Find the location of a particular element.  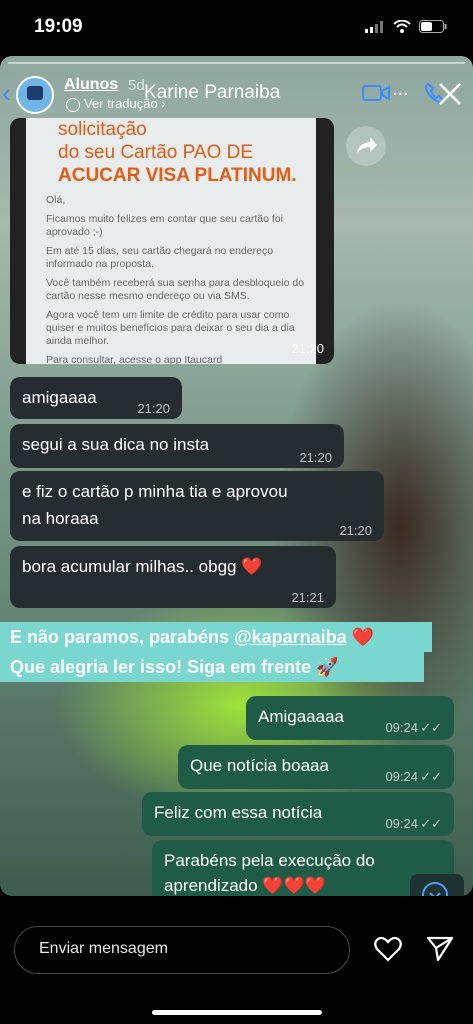

message-input: Enviar mensagem is located at coordinates (182, 950).